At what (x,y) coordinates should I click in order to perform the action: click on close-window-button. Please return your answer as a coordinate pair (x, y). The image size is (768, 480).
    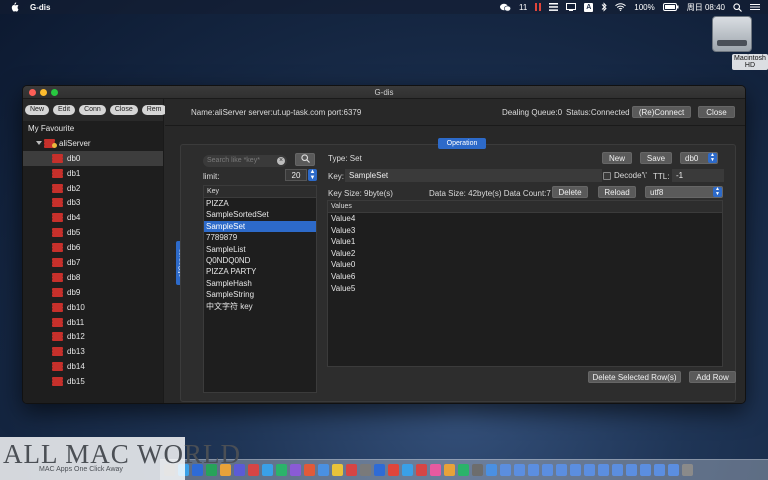
    Looking at the image, I should click on (32, 92).